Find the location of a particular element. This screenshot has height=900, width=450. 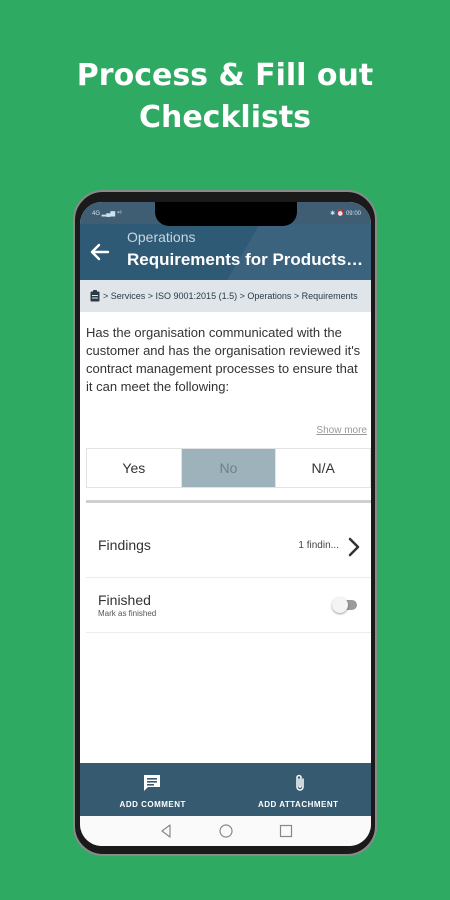

camera-notch is located at coordinates (226, 214).